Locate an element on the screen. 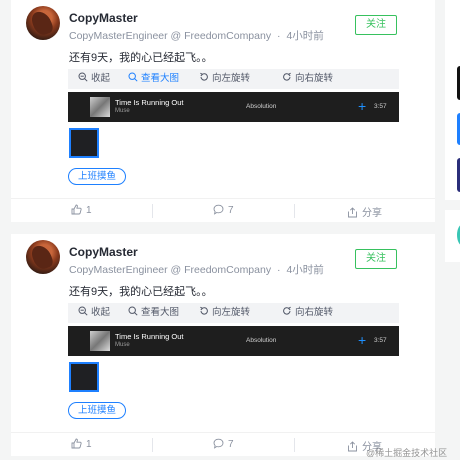 This screenshot has height=460, width=460. share-button: 分享 is located at coordinates (364, 211).